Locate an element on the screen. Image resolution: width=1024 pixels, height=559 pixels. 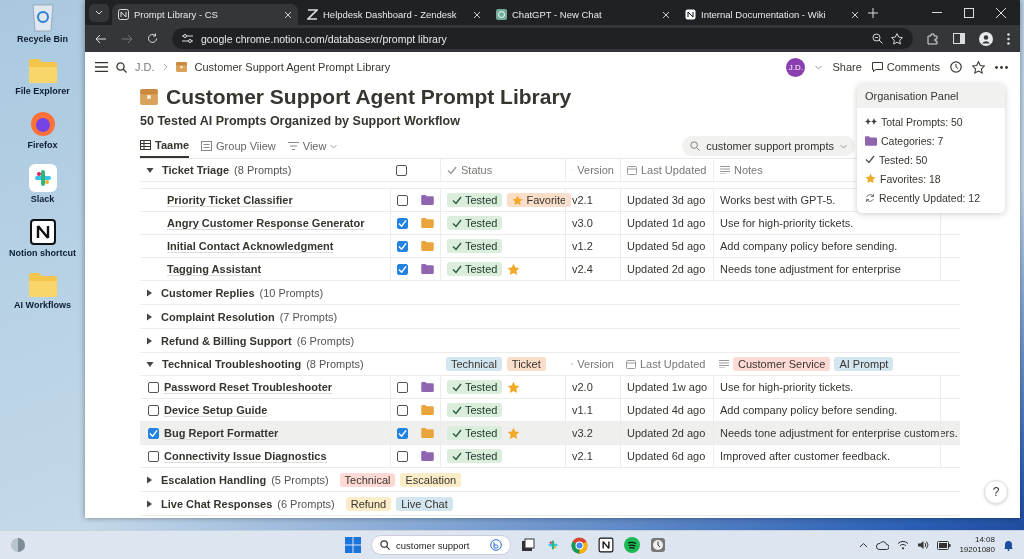
breadcrumb-link: J.D. is located at coordinates (145, 67).